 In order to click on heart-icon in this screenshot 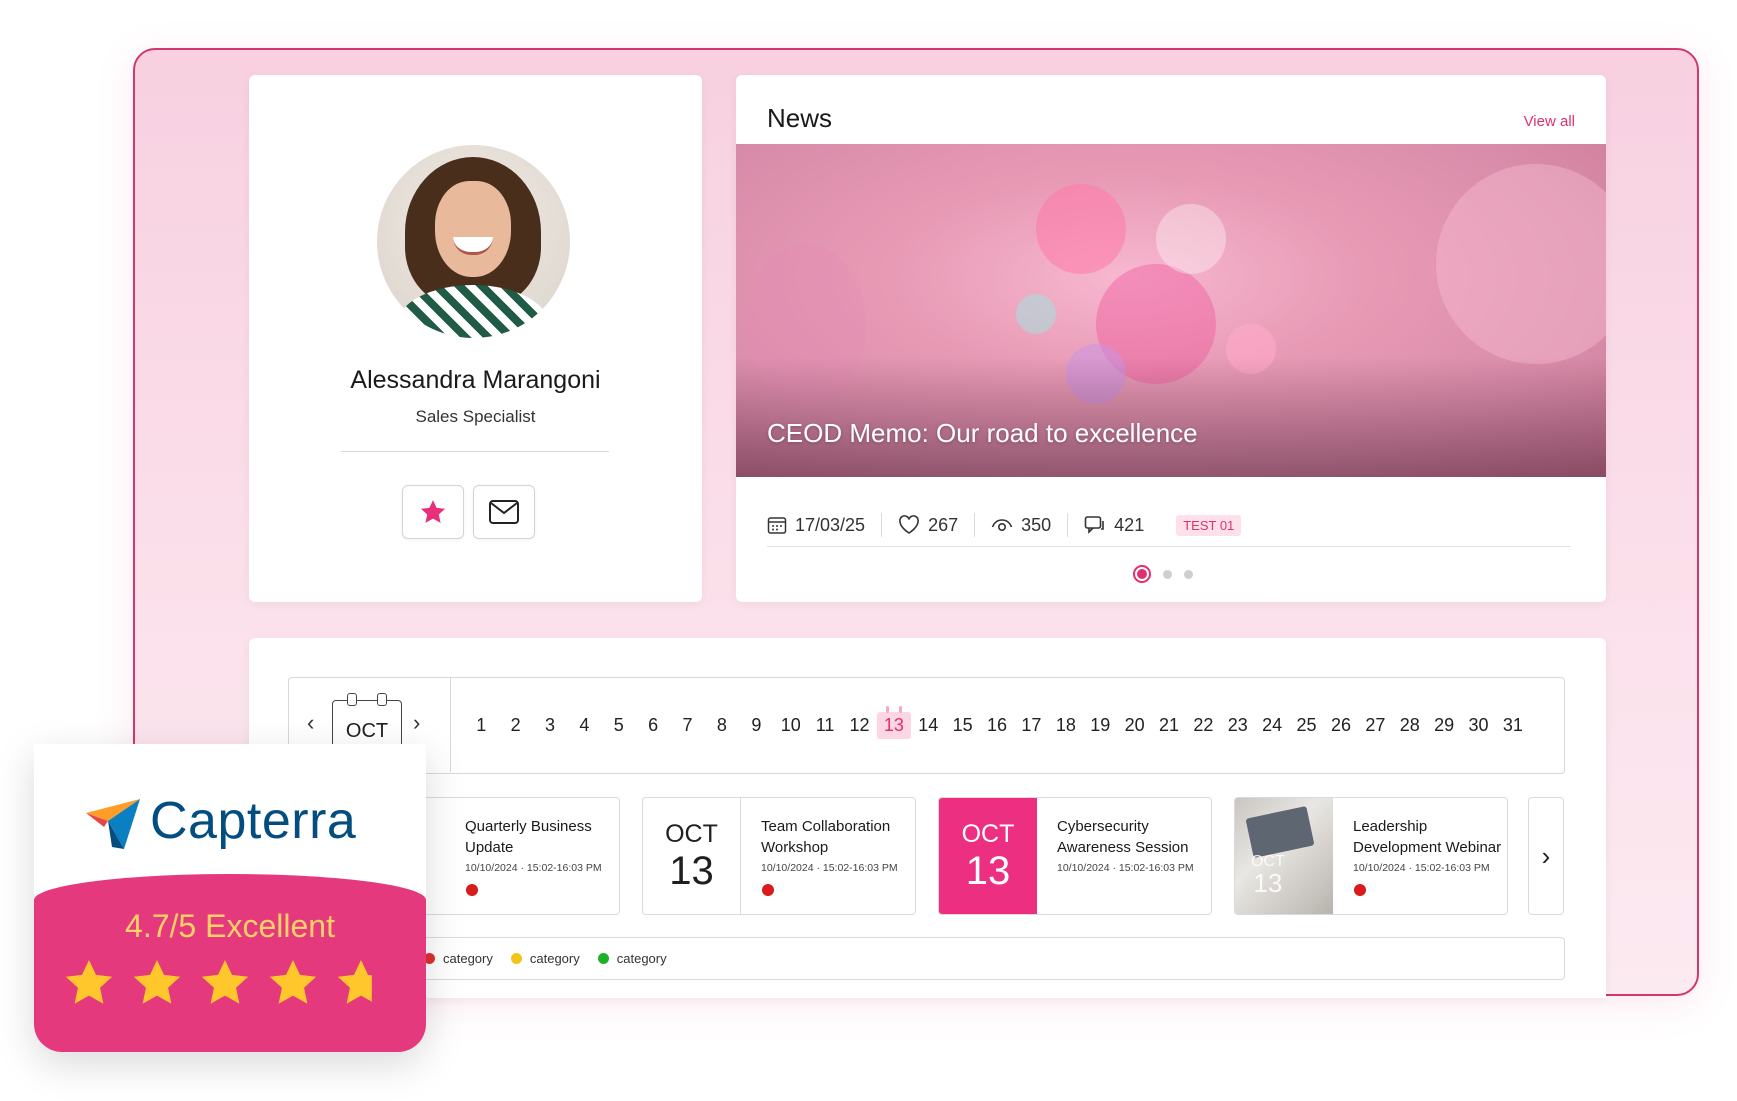, I will do `click(909, 524)`.